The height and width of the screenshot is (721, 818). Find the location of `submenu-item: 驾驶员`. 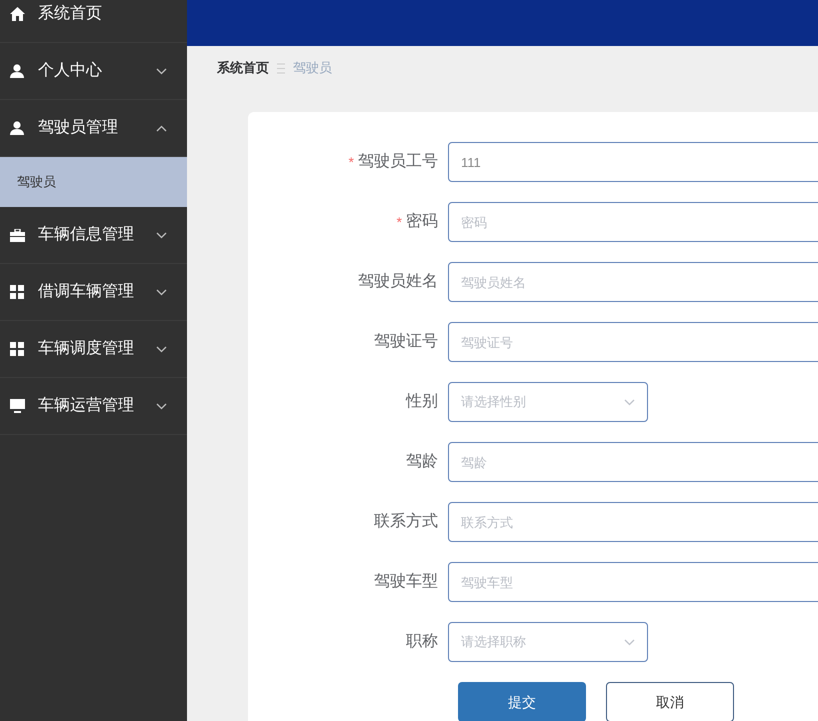

submenu-item: 驾驶员 is located at coordinates (93, 182).